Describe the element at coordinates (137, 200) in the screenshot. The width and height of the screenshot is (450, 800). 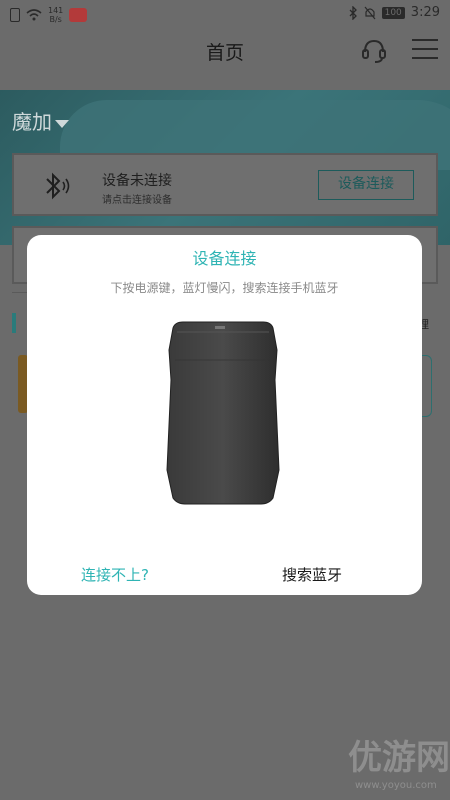
I see `device-hint: 请点击连接设备` at that location.